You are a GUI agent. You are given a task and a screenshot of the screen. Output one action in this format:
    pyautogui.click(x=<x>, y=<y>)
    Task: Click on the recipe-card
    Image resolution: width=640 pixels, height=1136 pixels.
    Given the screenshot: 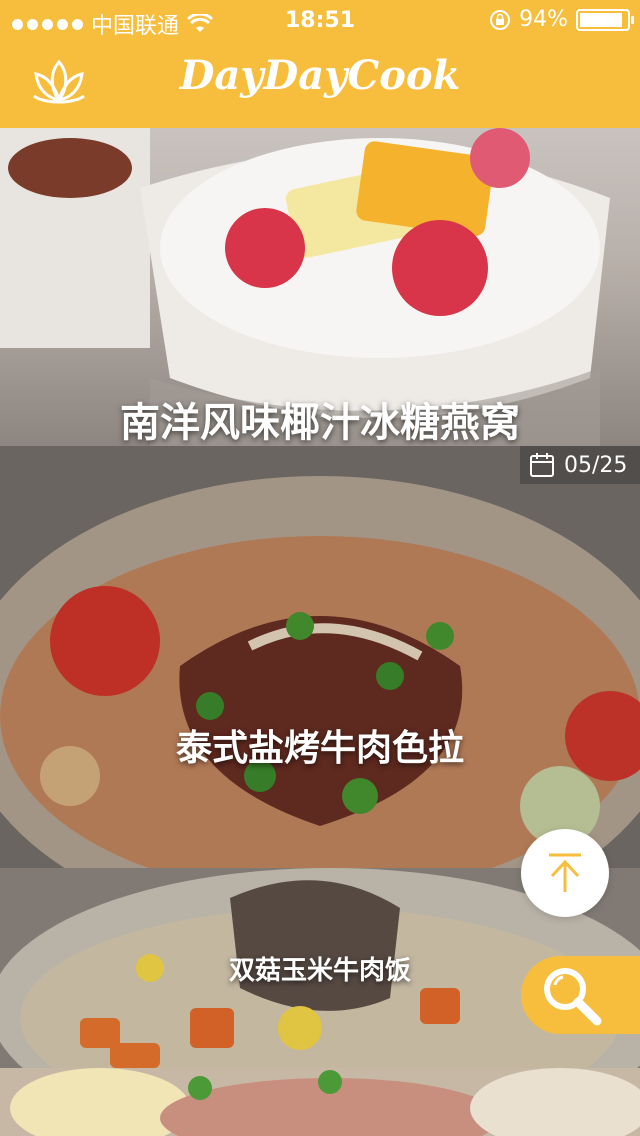 What is the action you would take?
    pyautogui.click(x=320, y=1102)
    